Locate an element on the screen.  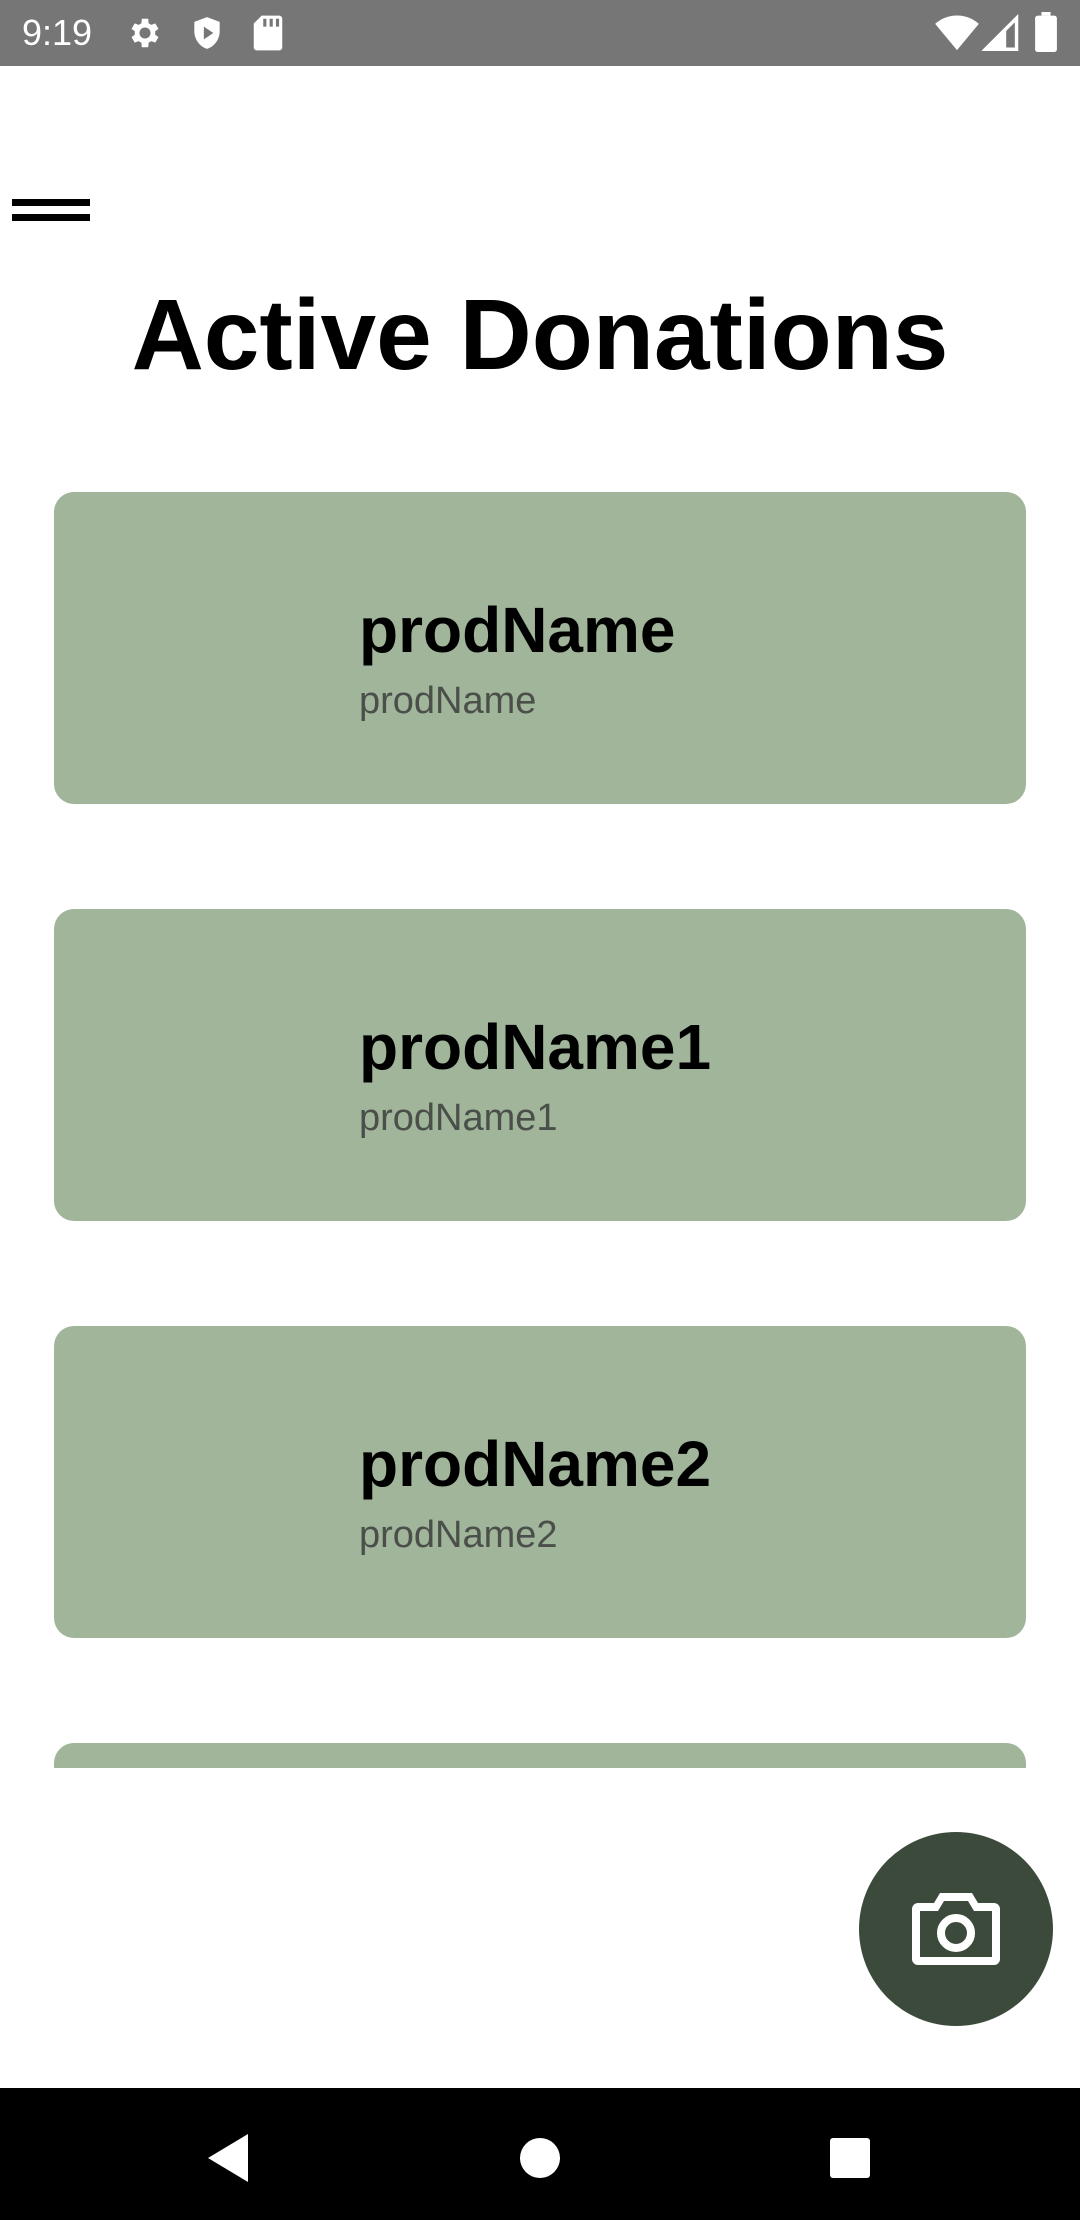
menu-button is located at coordinates (52, 210).